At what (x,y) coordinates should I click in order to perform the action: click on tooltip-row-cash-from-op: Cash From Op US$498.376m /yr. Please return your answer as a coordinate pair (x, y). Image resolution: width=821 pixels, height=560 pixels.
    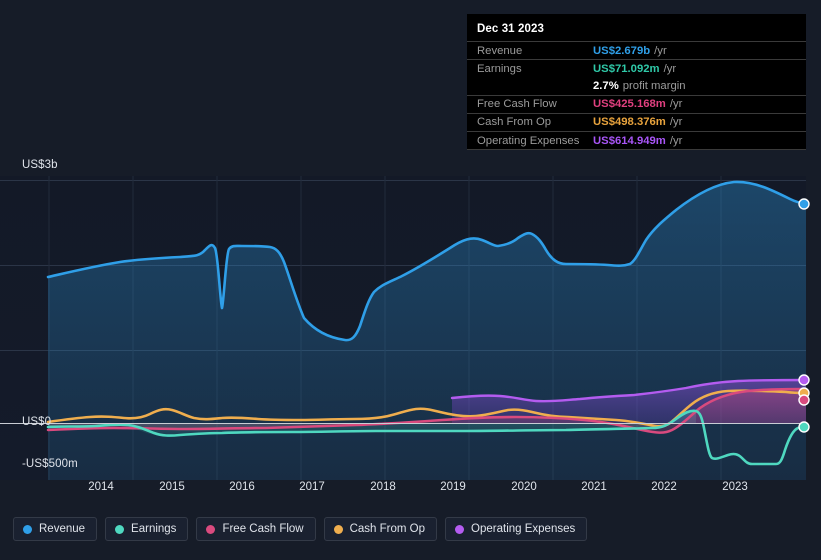
    Looking at the image, I should click on (636, 121).